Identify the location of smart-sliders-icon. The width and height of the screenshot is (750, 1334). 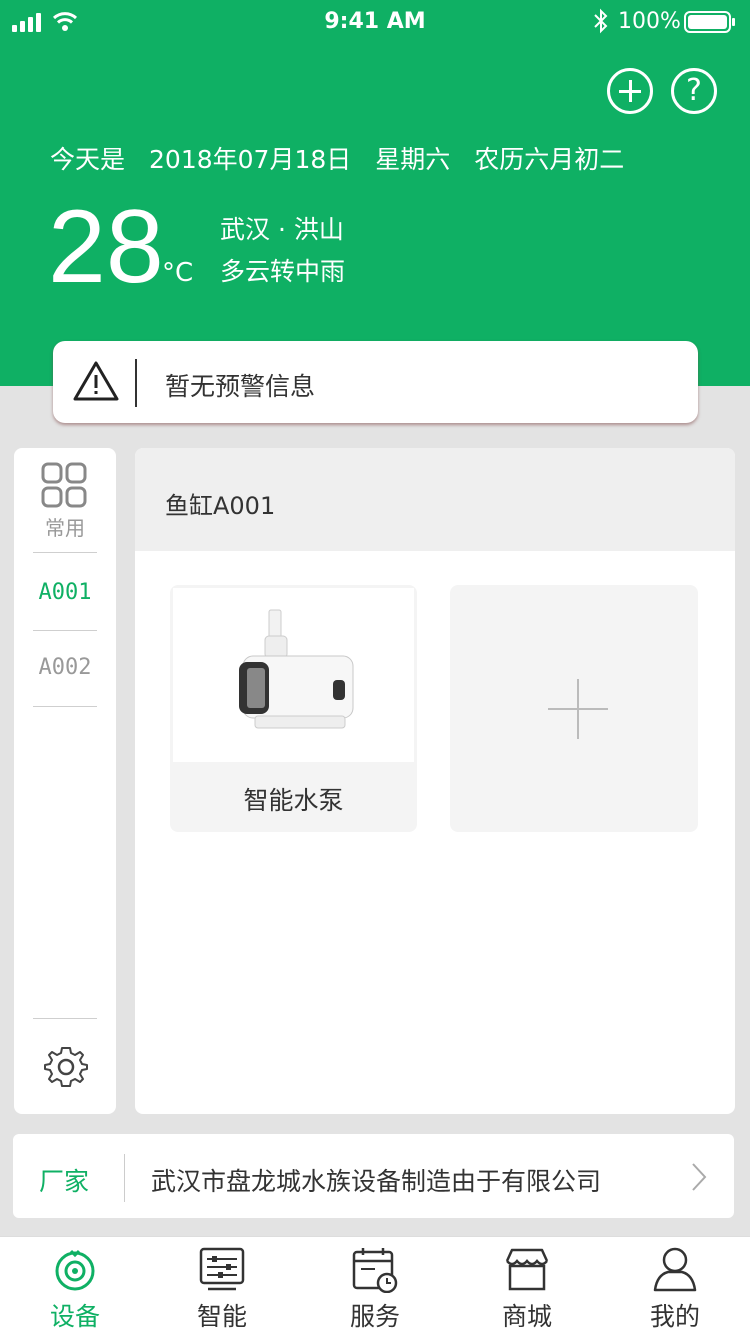
(222, 1269).